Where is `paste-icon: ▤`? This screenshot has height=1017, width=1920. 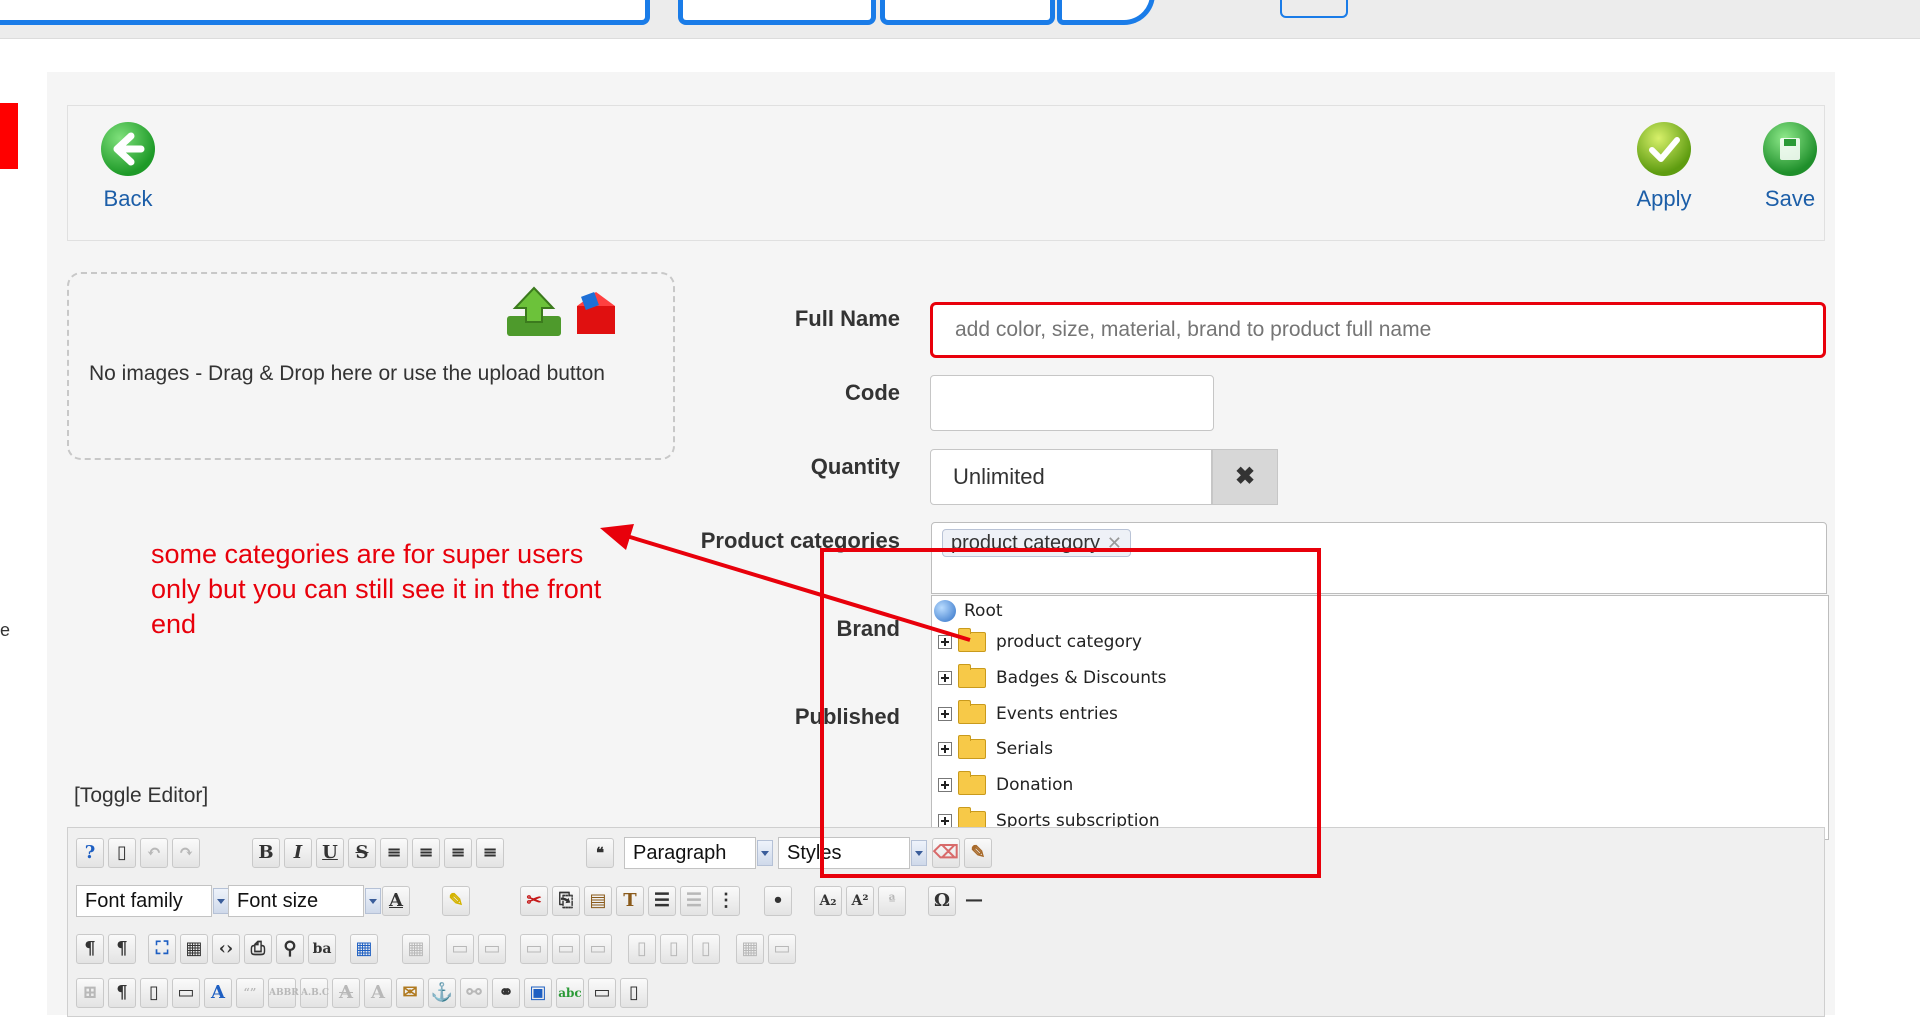 paste-icon: ▤ is located at coordinates (598, 901).